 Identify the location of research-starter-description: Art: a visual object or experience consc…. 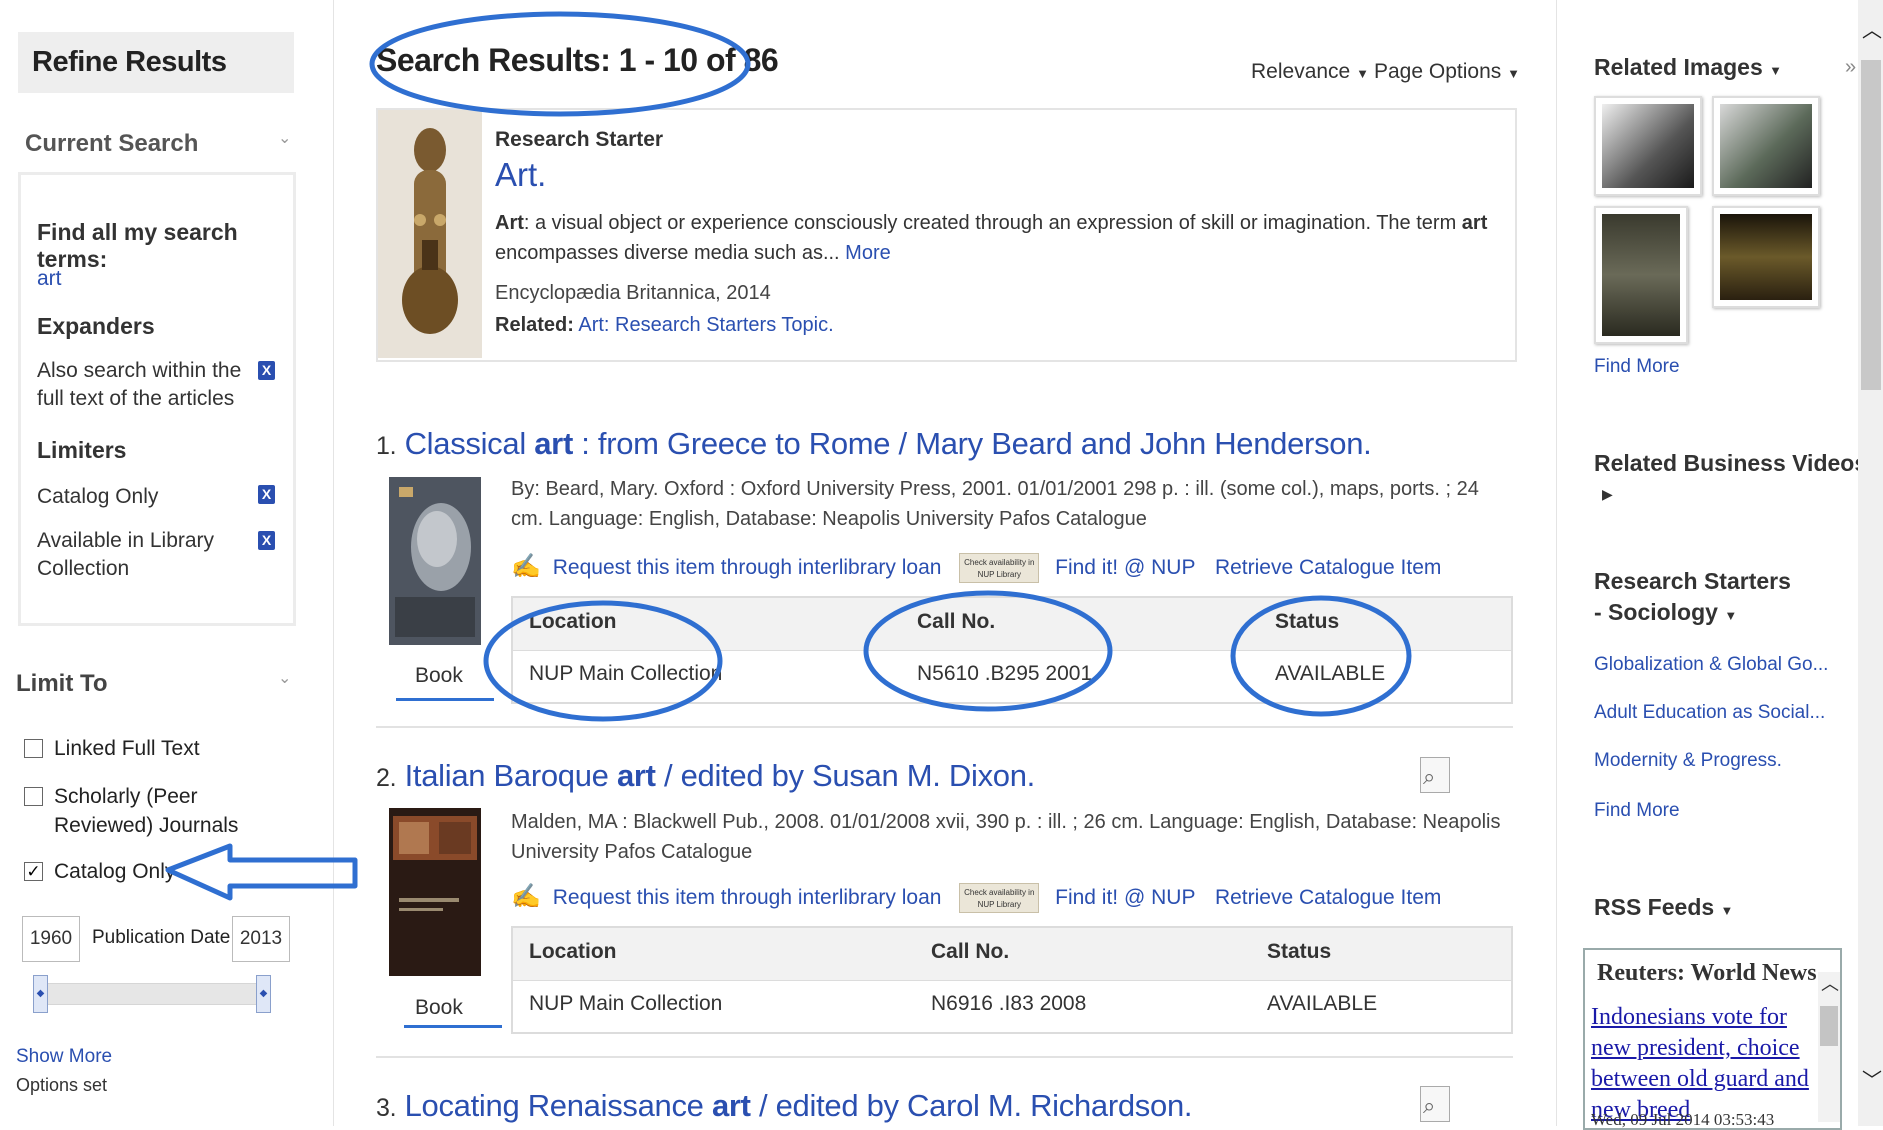
(995, 238).